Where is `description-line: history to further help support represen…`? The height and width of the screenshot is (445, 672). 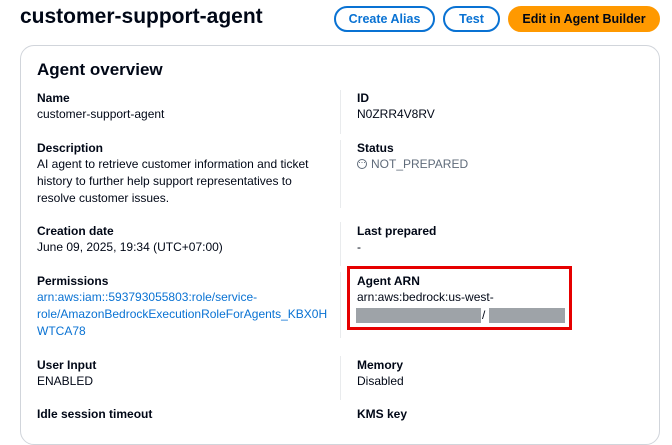
description-line: history to further help support represen… is located at coordinates (164, 181).